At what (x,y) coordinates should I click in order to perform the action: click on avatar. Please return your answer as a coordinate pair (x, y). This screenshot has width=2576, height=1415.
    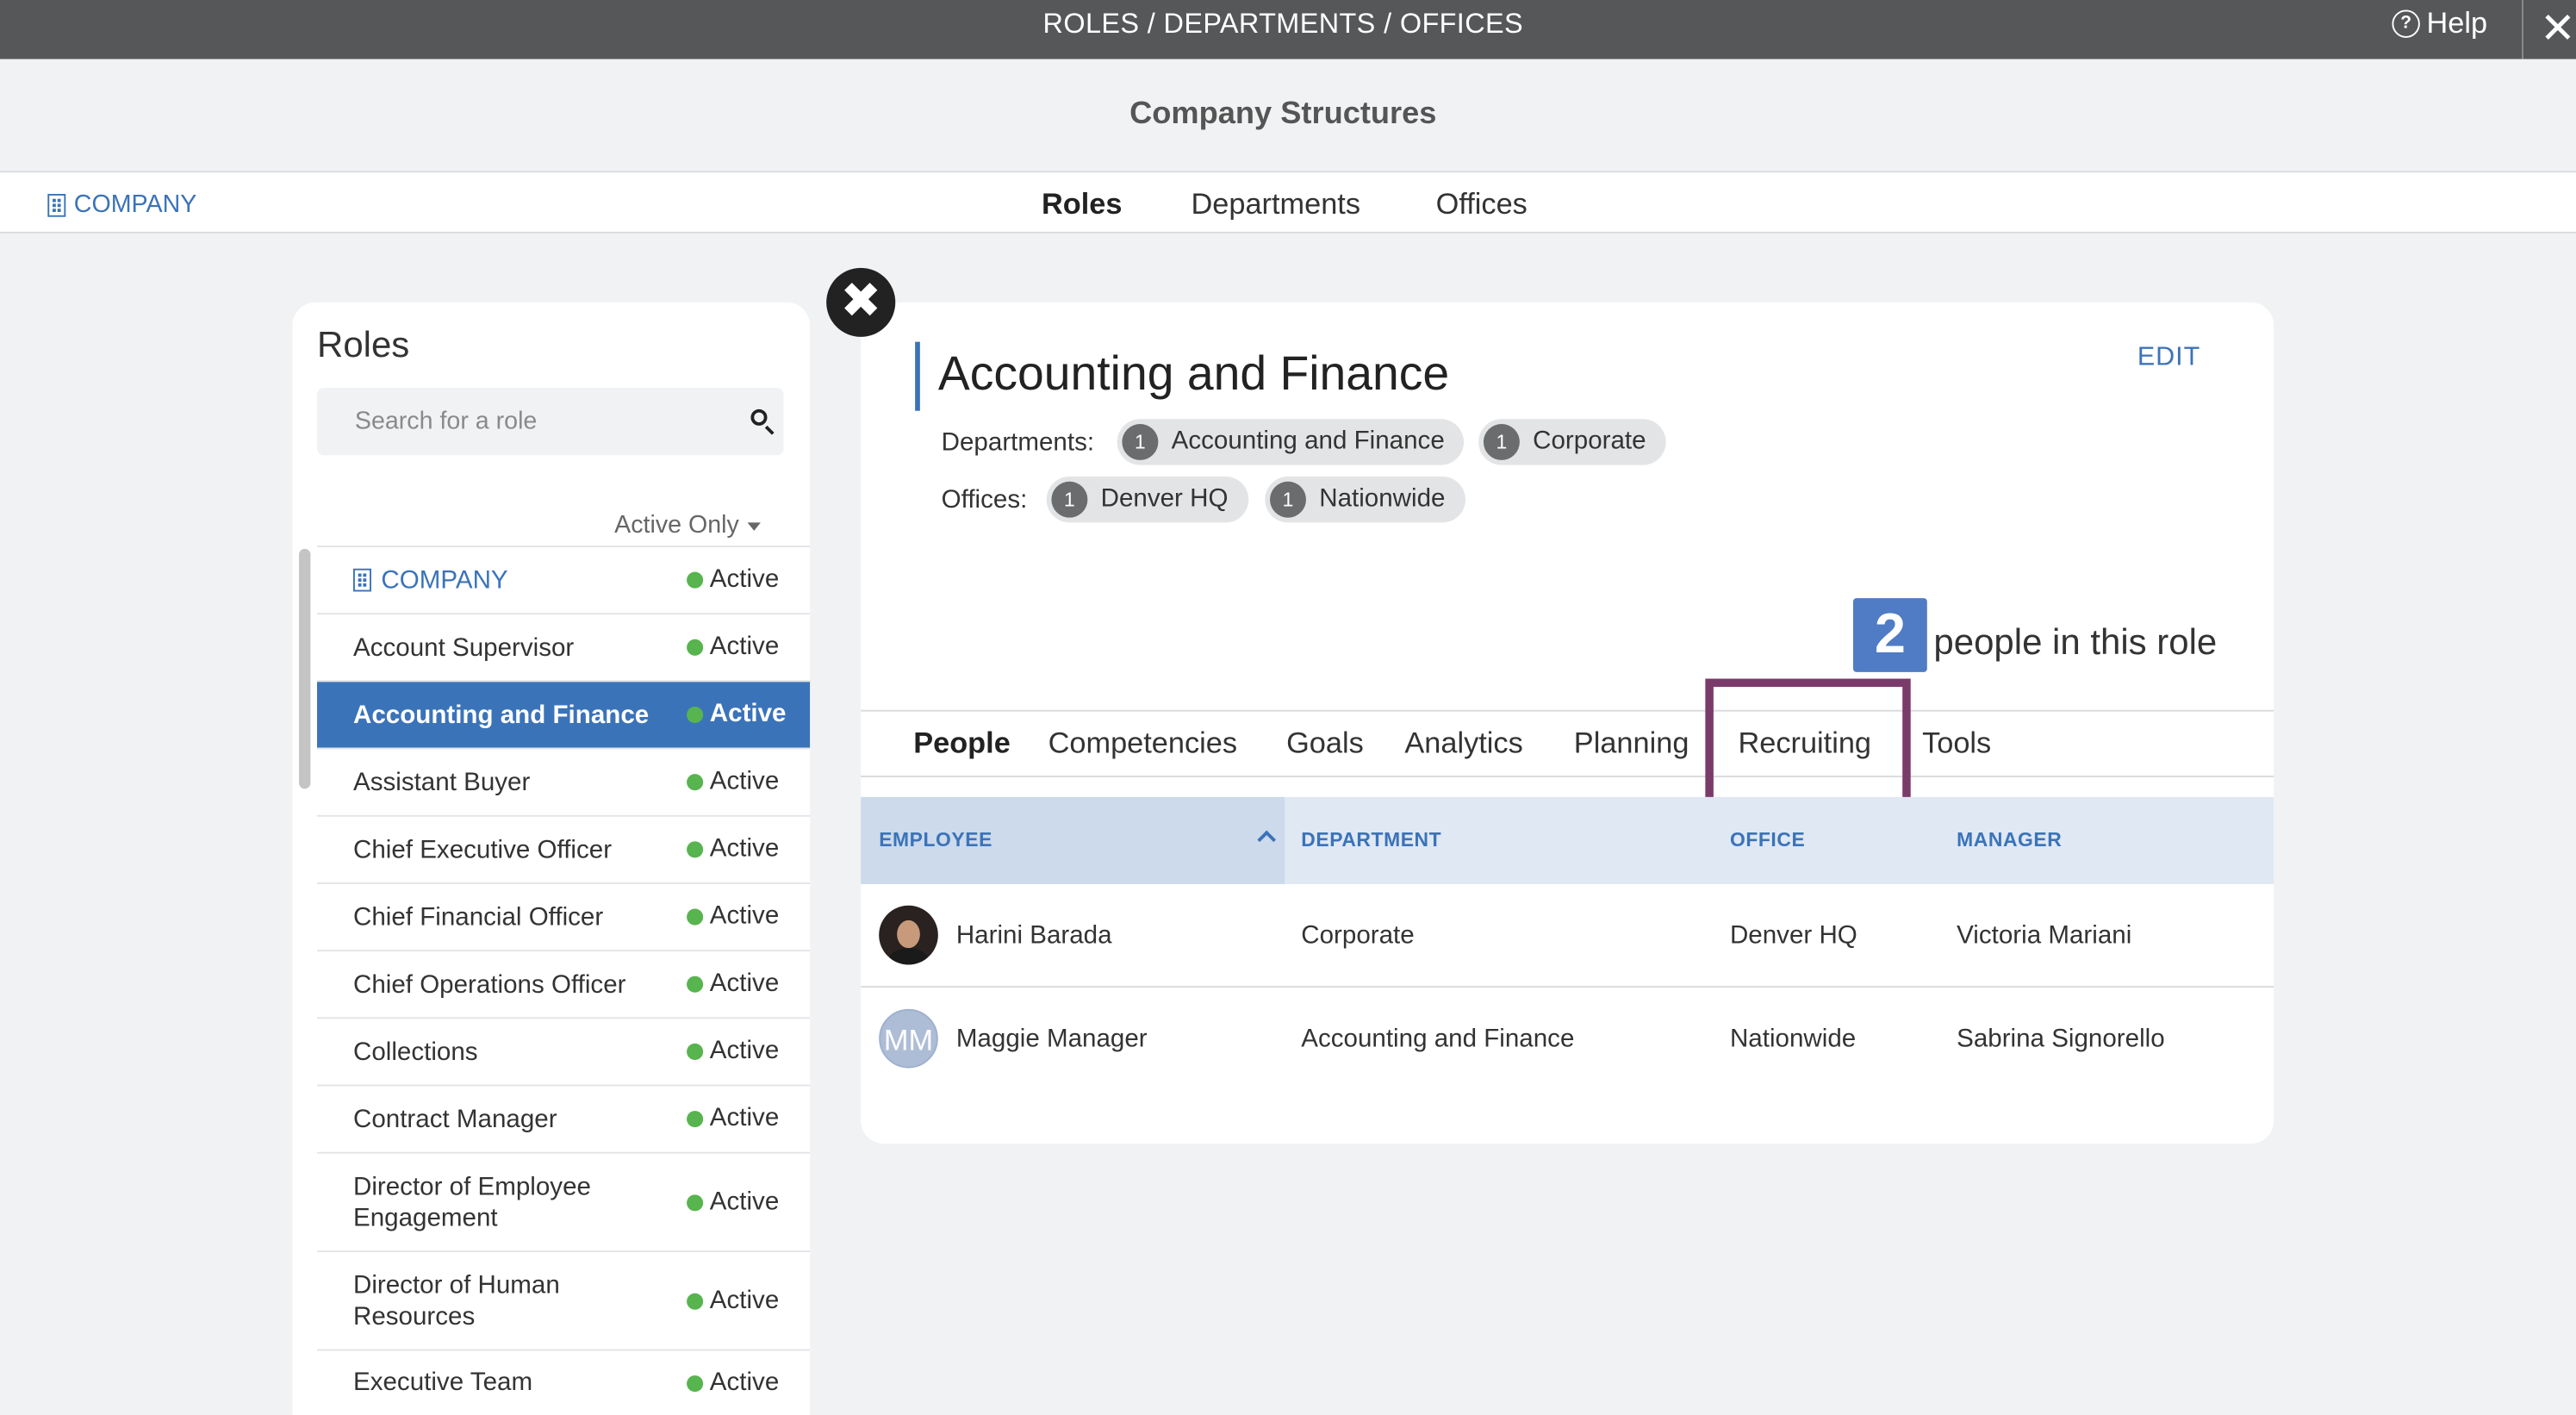
    Looking at the image, I should click on (909, 935).